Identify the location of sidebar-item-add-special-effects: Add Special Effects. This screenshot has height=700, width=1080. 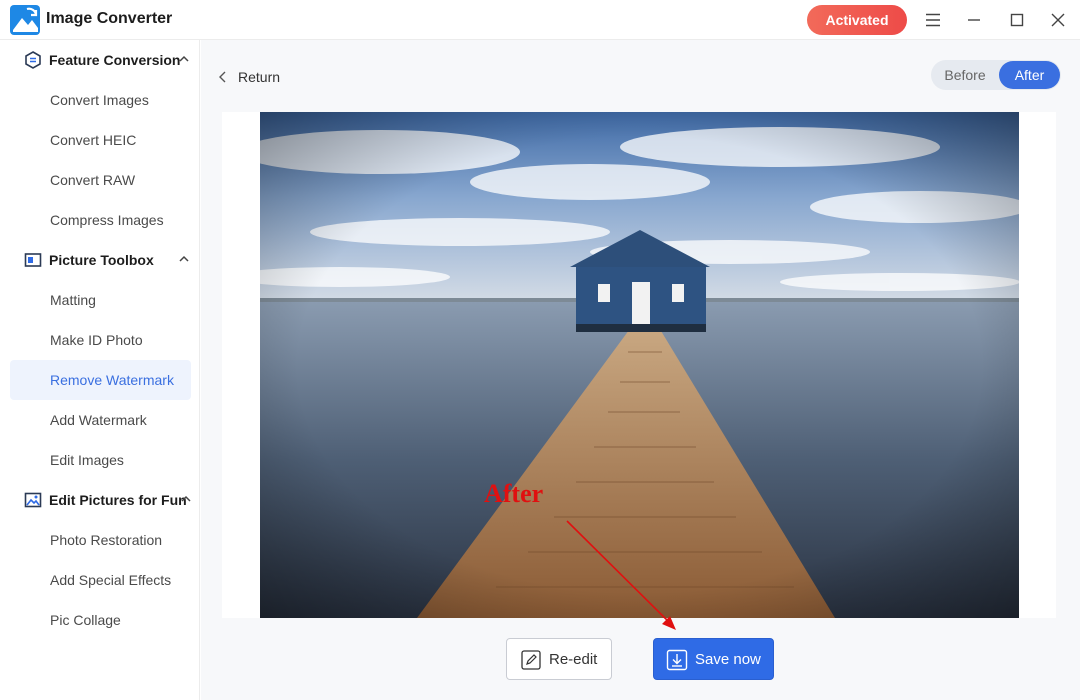
(100, 580).